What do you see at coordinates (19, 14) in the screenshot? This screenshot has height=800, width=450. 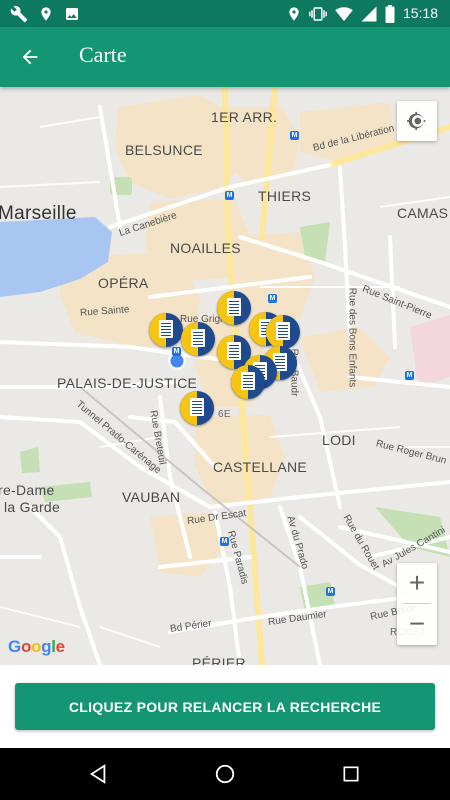 I see `wrench-icon` at bounding box center [19, 14].